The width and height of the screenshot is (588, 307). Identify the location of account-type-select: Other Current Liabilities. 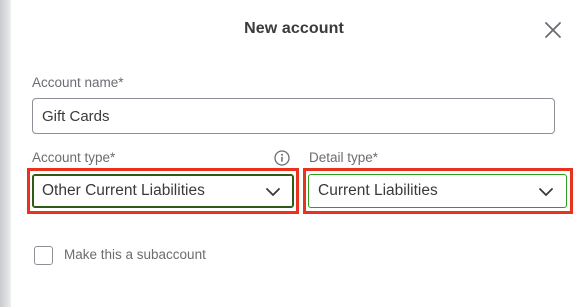
(163, 191).